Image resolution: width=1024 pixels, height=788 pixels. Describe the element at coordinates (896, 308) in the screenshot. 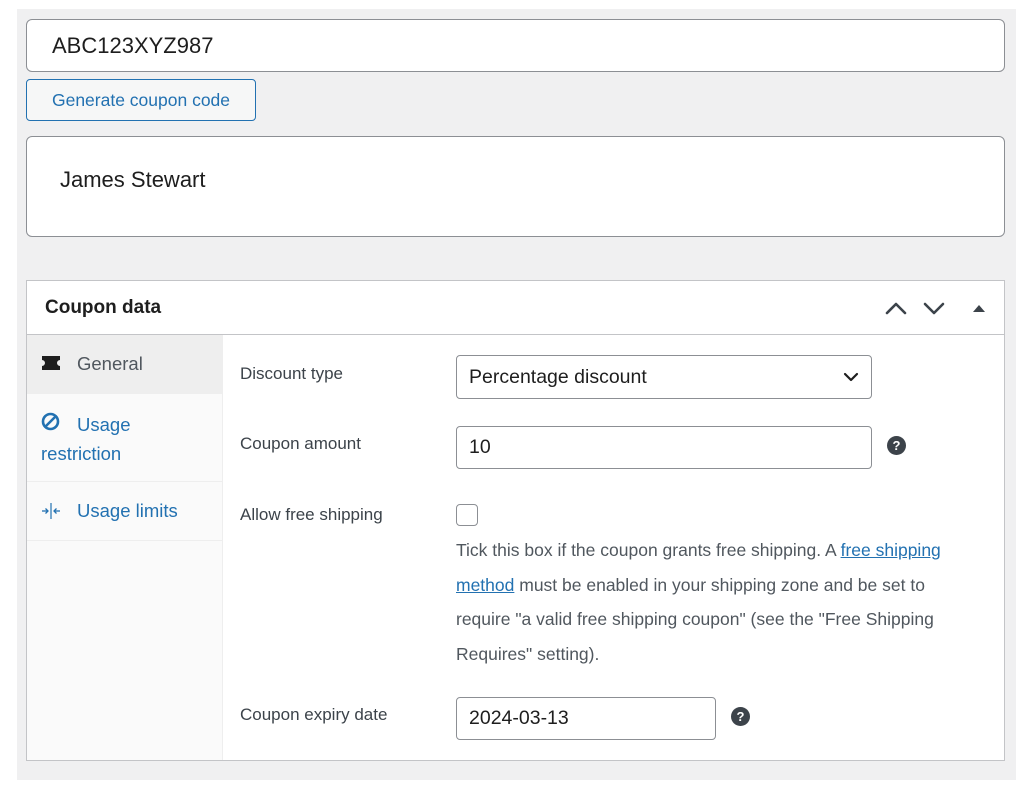

I see `chevron-up-icon` at that location.